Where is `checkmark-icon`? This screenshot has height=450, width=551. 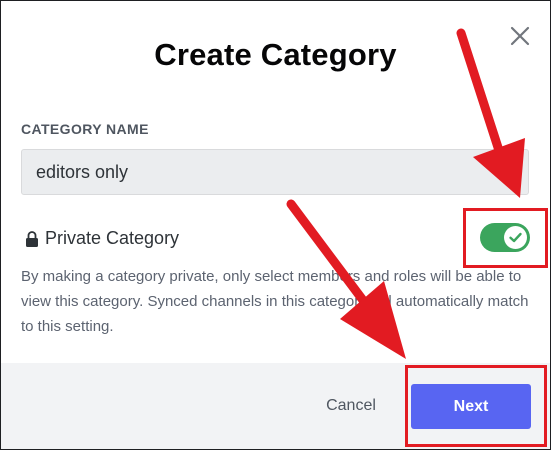 checkmark-icon is located at coordinates (515, 237).